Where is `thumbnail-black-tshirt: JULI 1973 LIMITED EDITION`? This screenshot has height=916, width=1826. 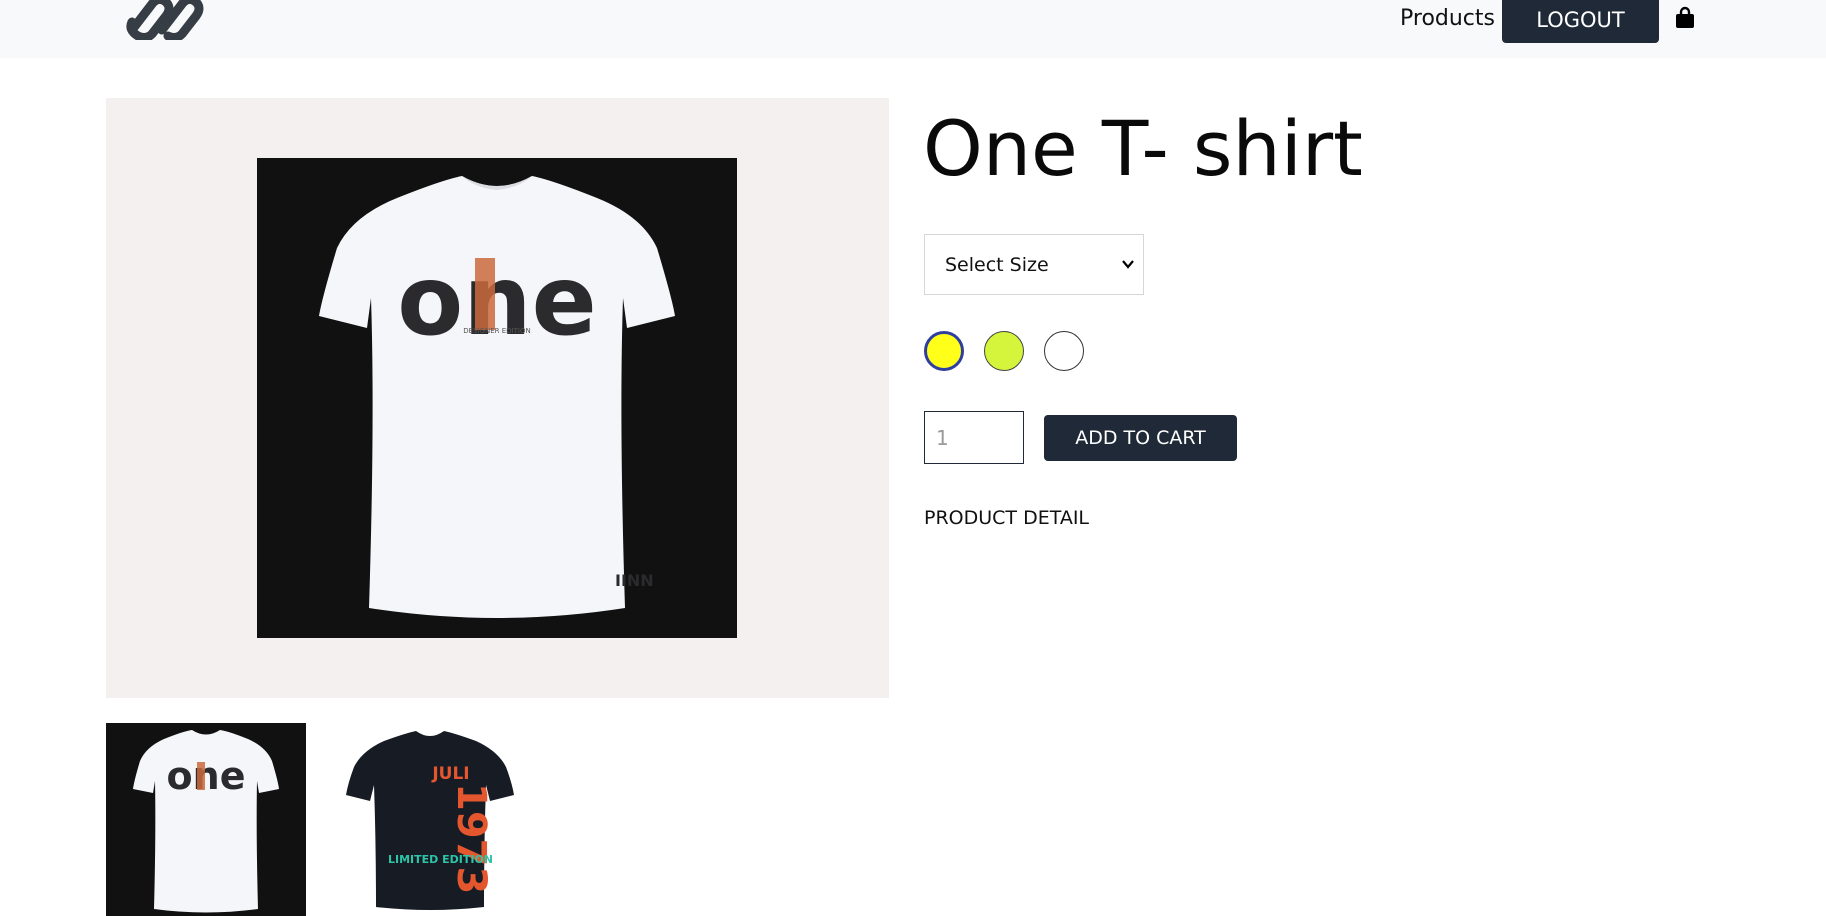
thumbnail-black-tshirt: JULI 1973 LIMITED EDITION is located at coordinates (430, 819).